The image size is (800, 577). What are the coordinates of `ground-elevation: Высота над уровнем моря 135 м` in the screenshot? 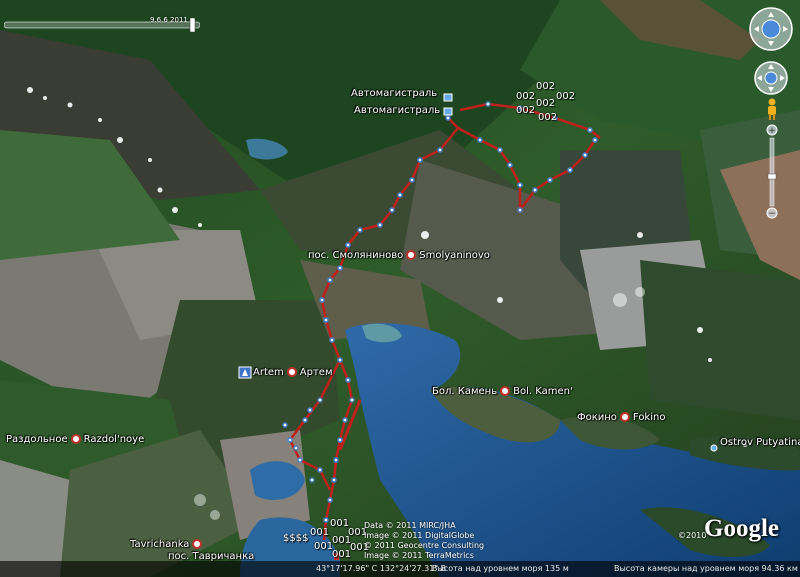 It's located at (500, 568).